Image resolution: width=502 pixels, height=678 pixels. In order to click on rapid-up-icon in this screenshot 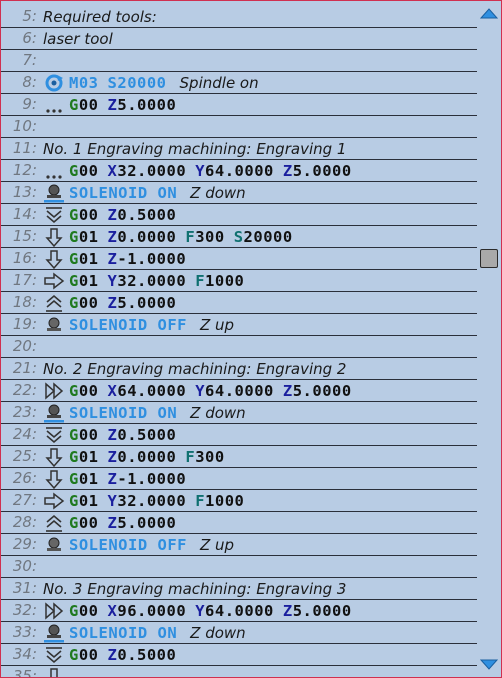, I will do `click(56, 302)`.